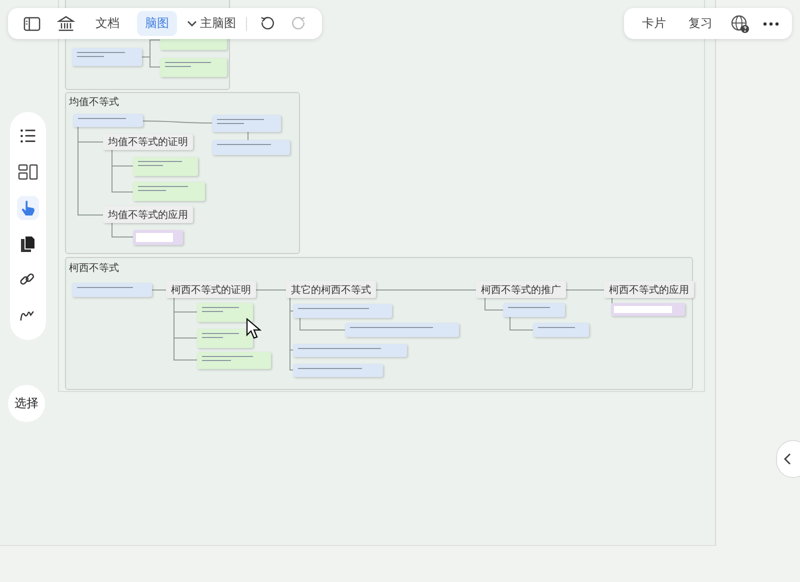 This screenshot has height=582, width=800. What do you see at coordinates (654, 23) in the screenshot?
I see `toolbar-button: 卡片` at bounding box center [654, 23].